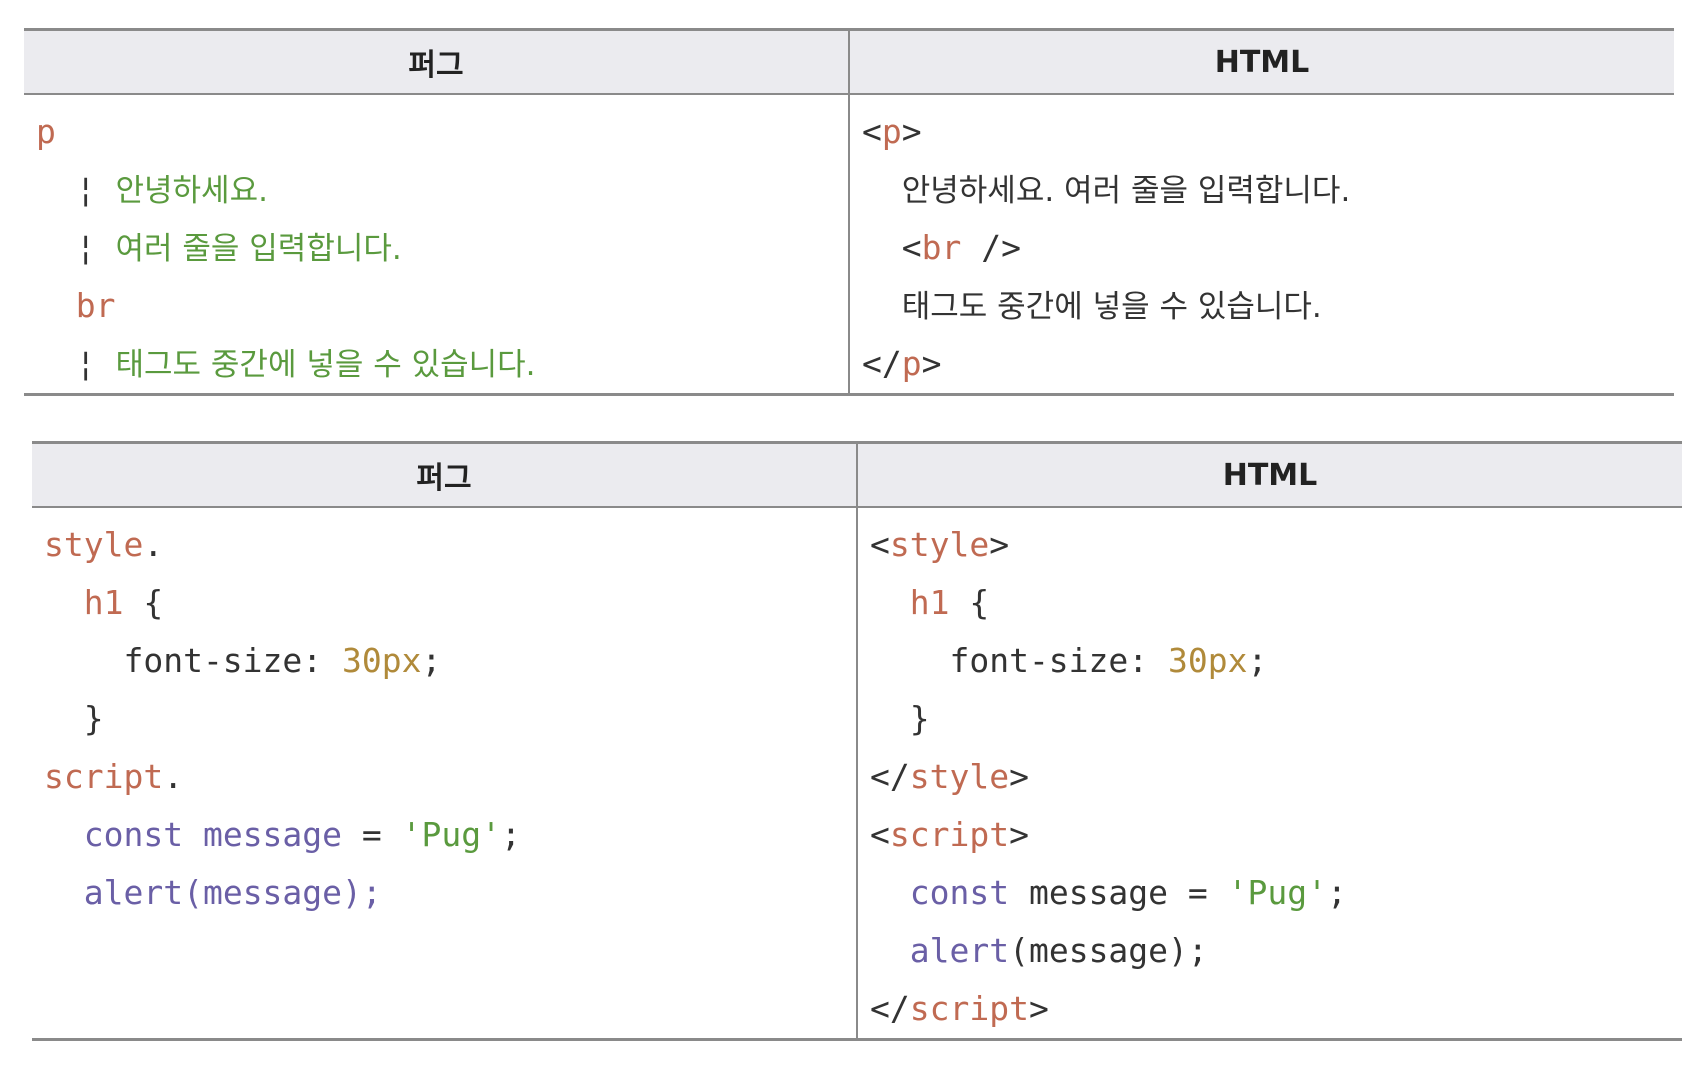  I want to click on code-token: font-size:, so click(193, 660).